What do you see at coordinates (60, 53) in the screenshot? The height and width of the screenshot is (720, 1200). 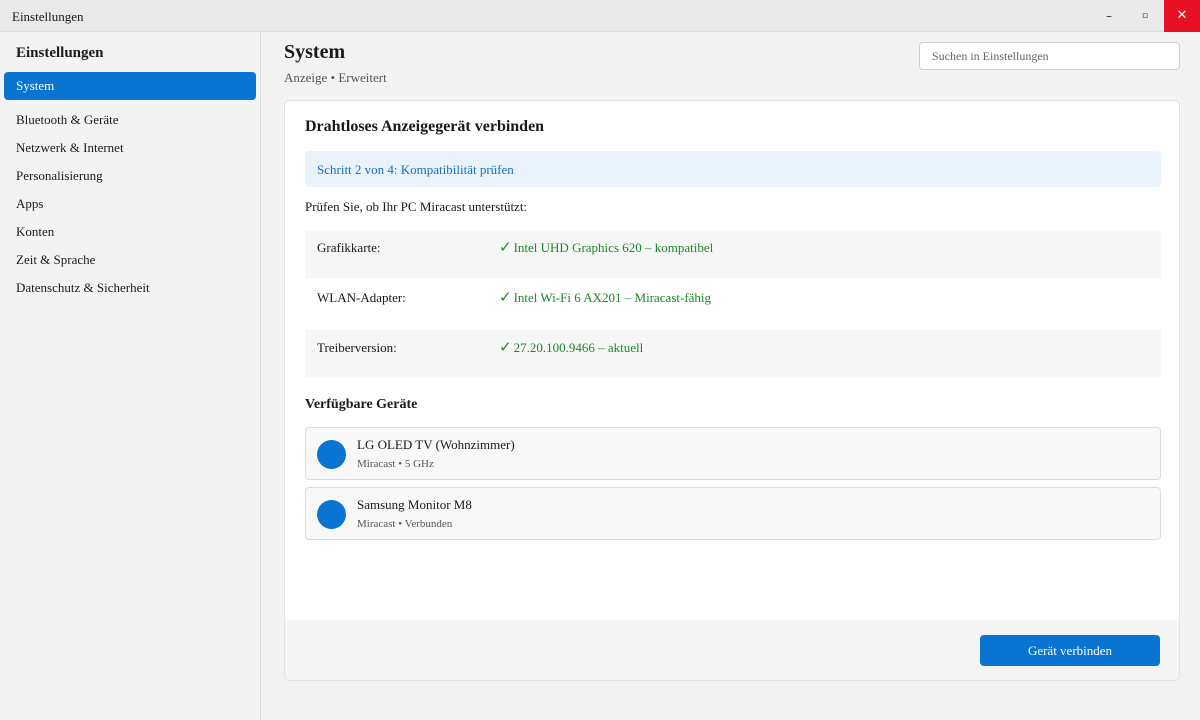 I see `sidebar-title: Einstellungen` at bounding box center [60, 53].